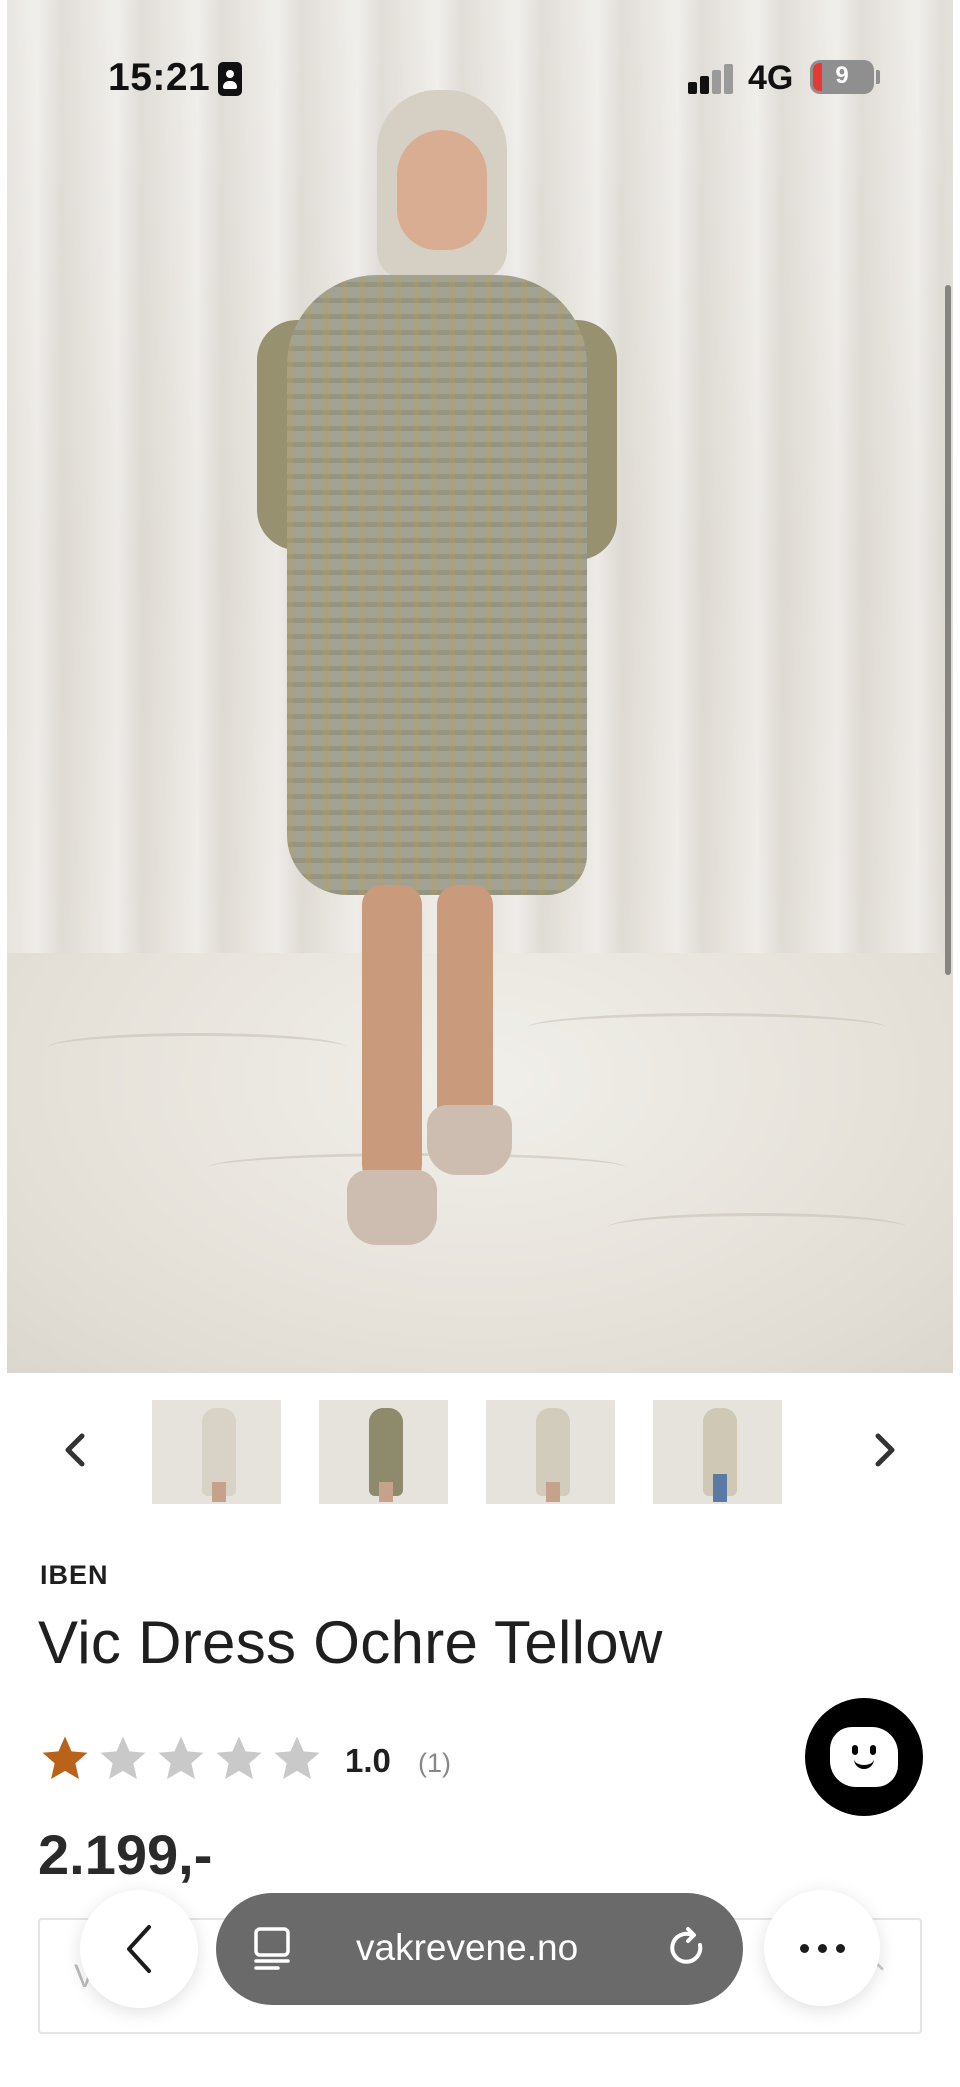 Image resolution: width=960 pixels, height=2087 pixels. What do you see at coordinates (720, 1488) in the screenshot?
I see `thumbnail-jeans` at bounding box center [720, 1488].